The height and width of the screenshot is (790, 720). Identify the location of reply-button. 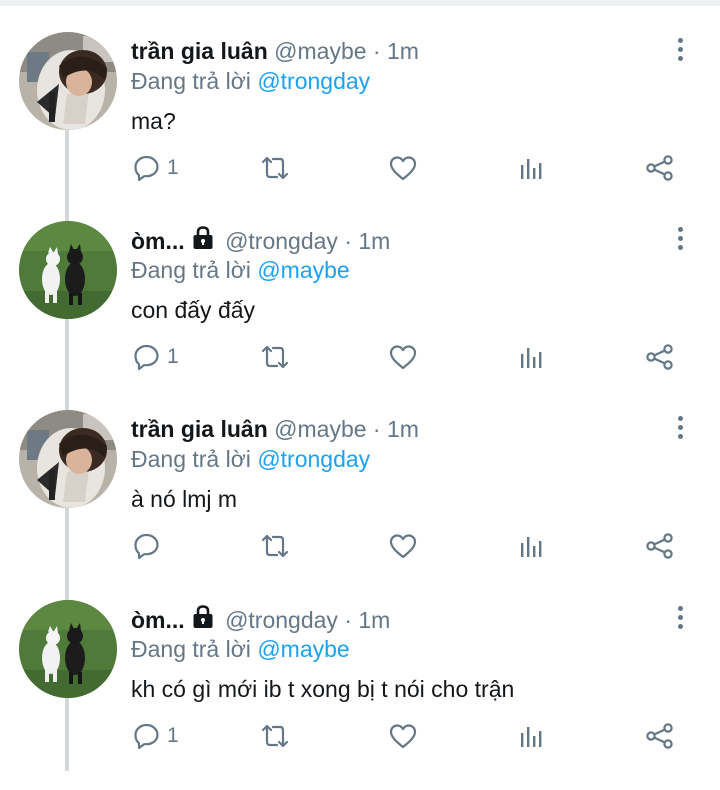
(150, 546).